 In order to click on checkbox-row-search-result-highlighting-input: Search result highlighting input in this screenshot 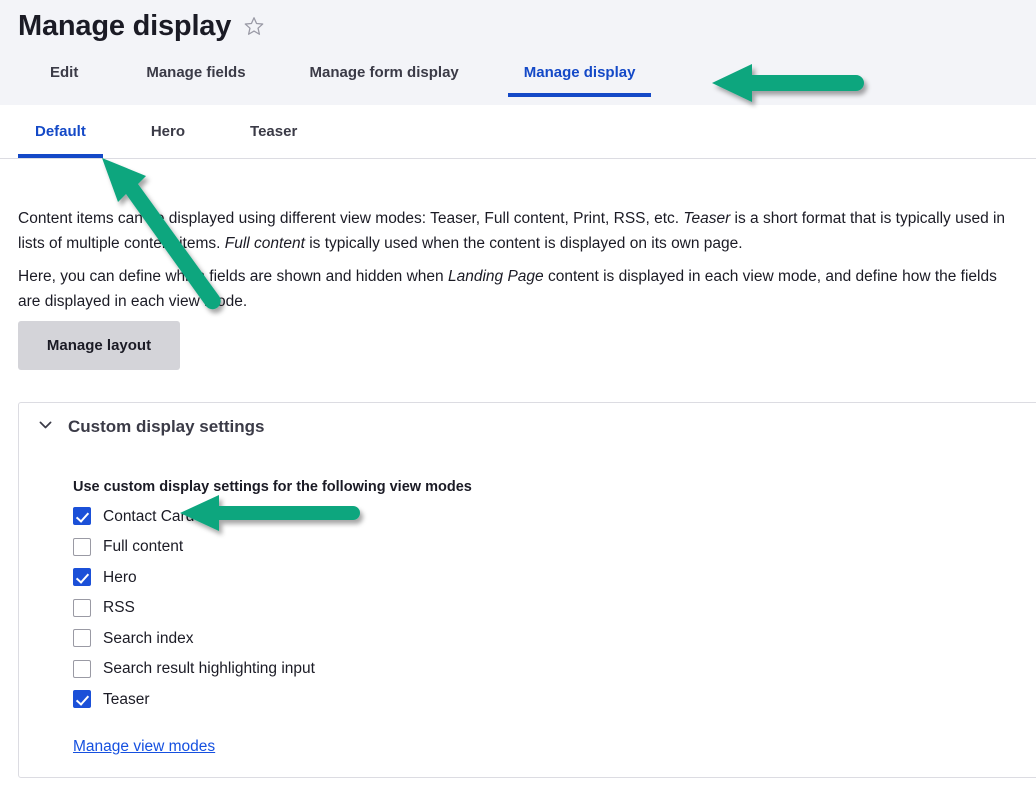, I will do `click(194, 669)`.